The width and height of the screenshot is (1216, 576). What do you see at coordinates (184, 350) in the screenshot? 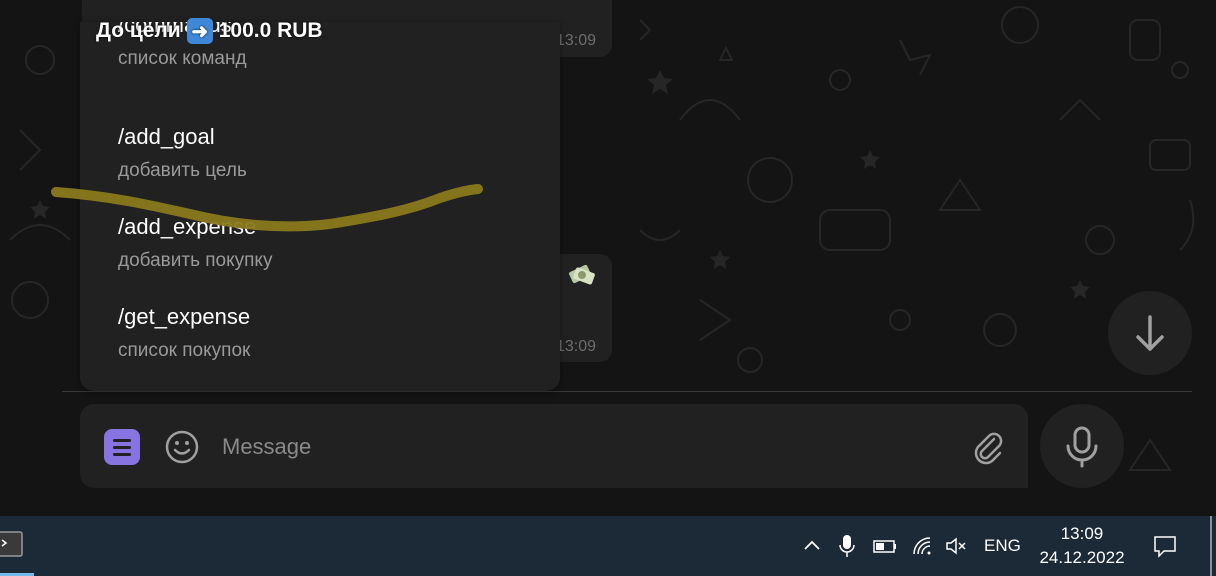
I see `command-description: список покупок` at bounding box center [184, 350].